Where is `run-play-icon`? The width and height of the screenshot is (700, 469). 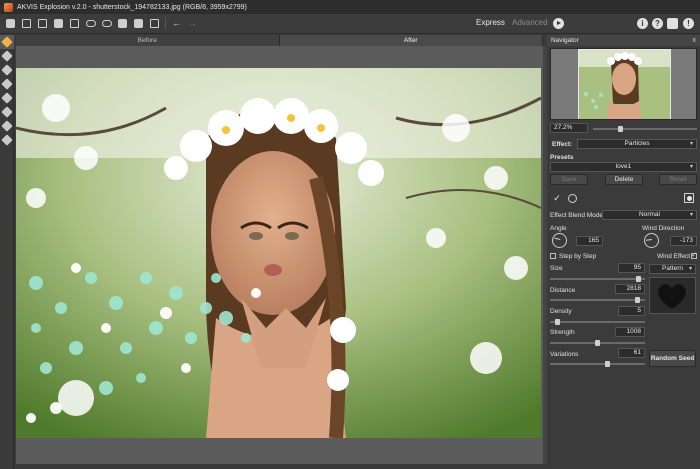 run-play-icon is located at coordinates (558, 23).